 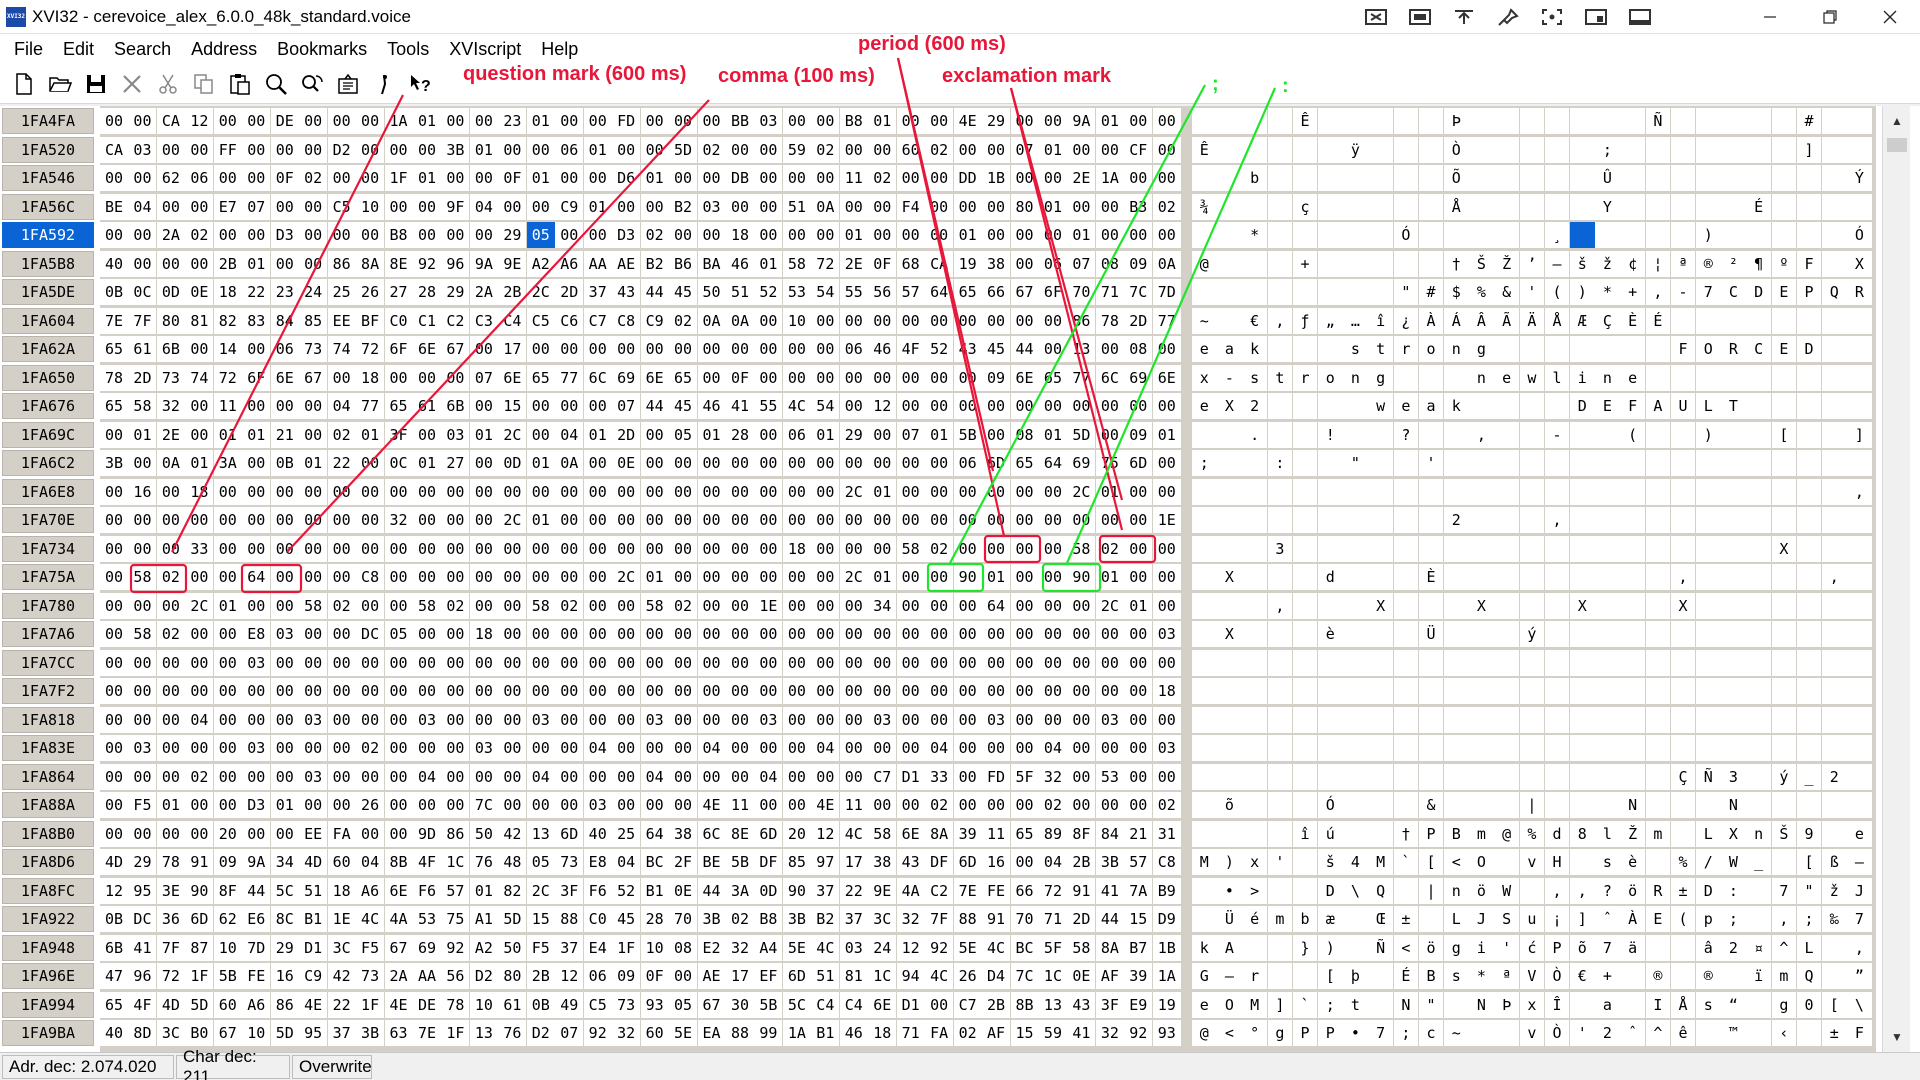 What do you see at coordinates (1582, 292) in the screenshot?
I see `ascii-char: )` at bounding box center [1582, 292].